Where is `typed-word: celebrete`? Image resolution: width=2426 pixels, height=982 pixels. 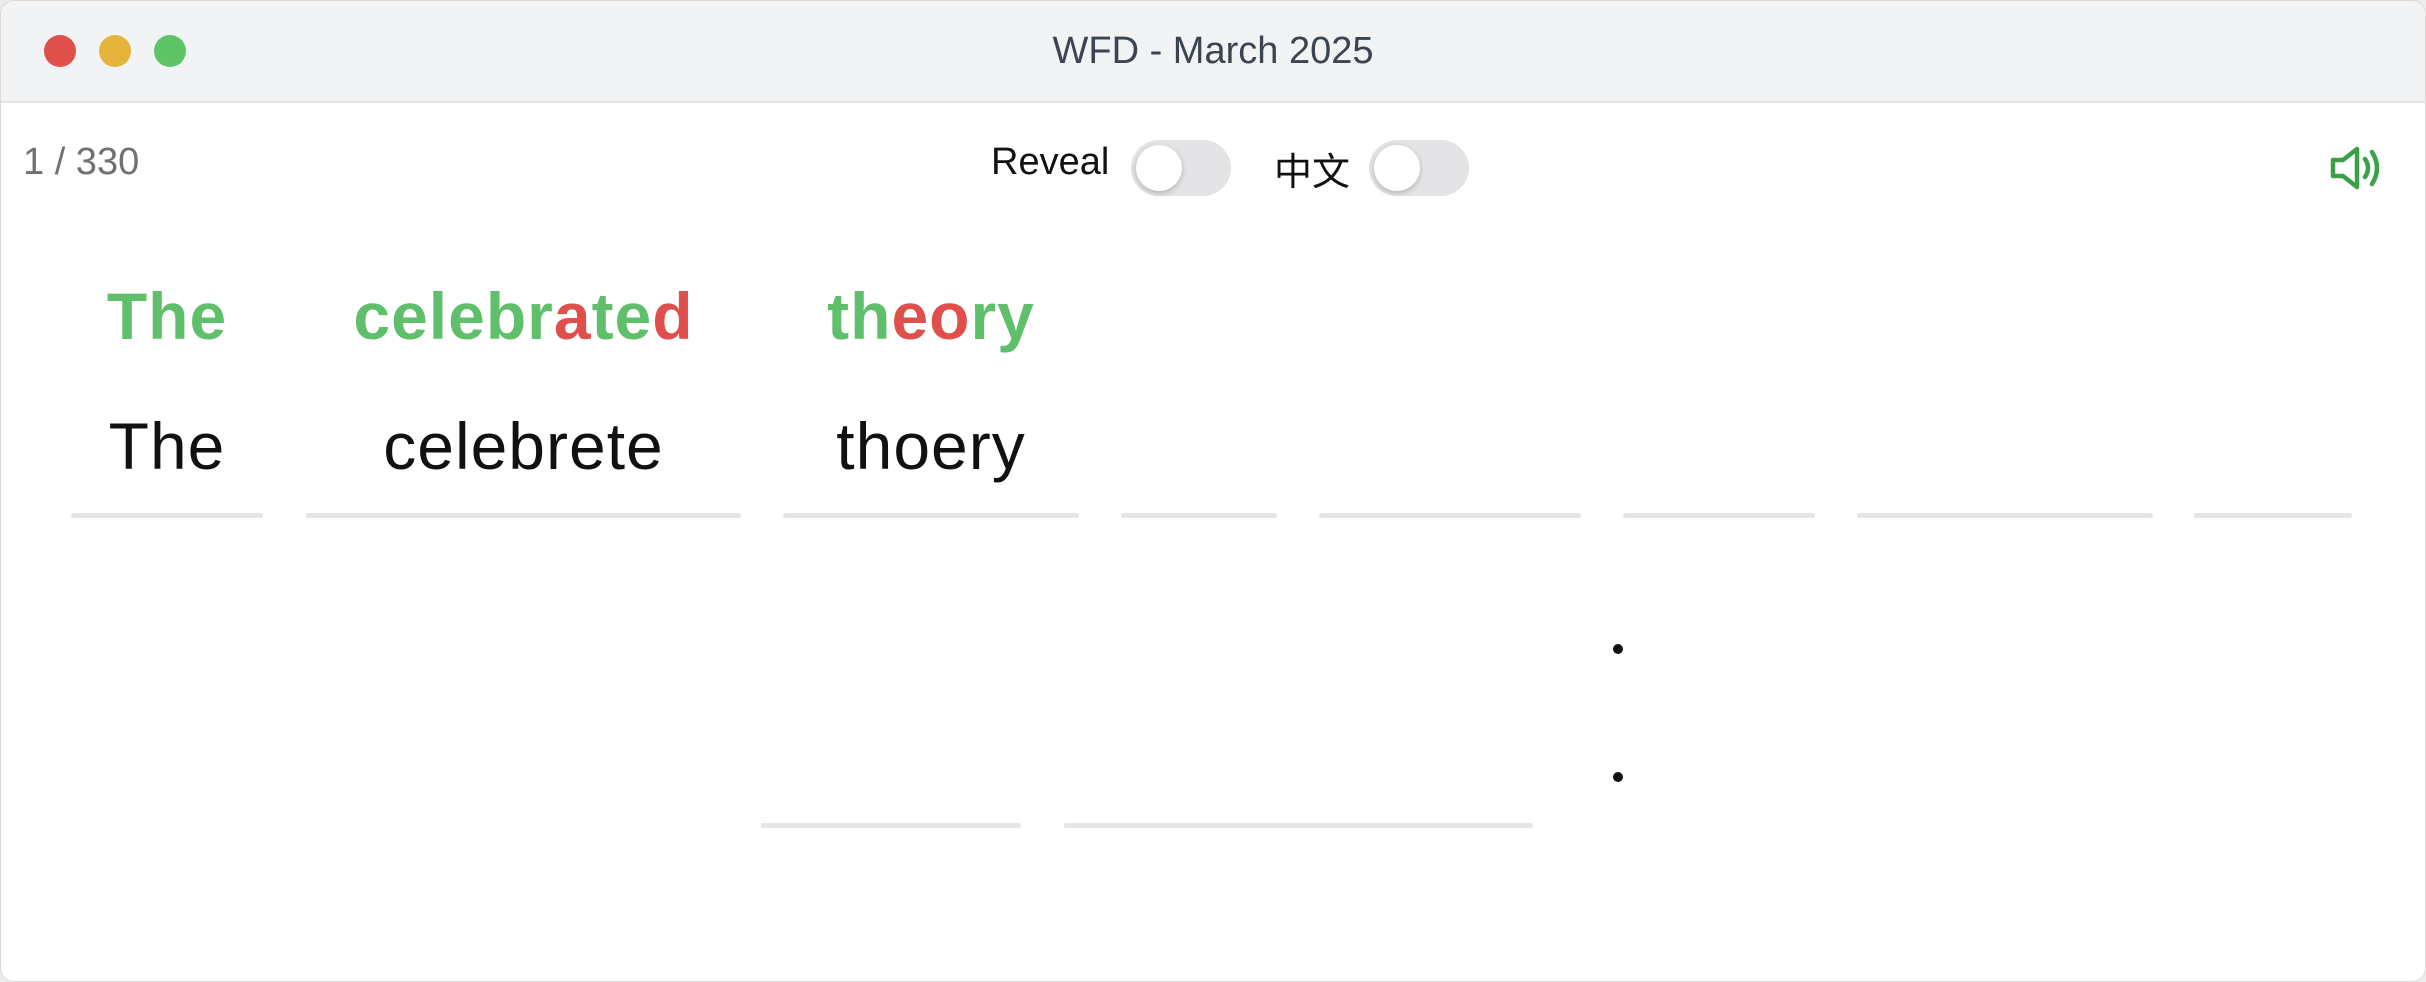
typed-word: celebrete is located at coordinates (523, 446).